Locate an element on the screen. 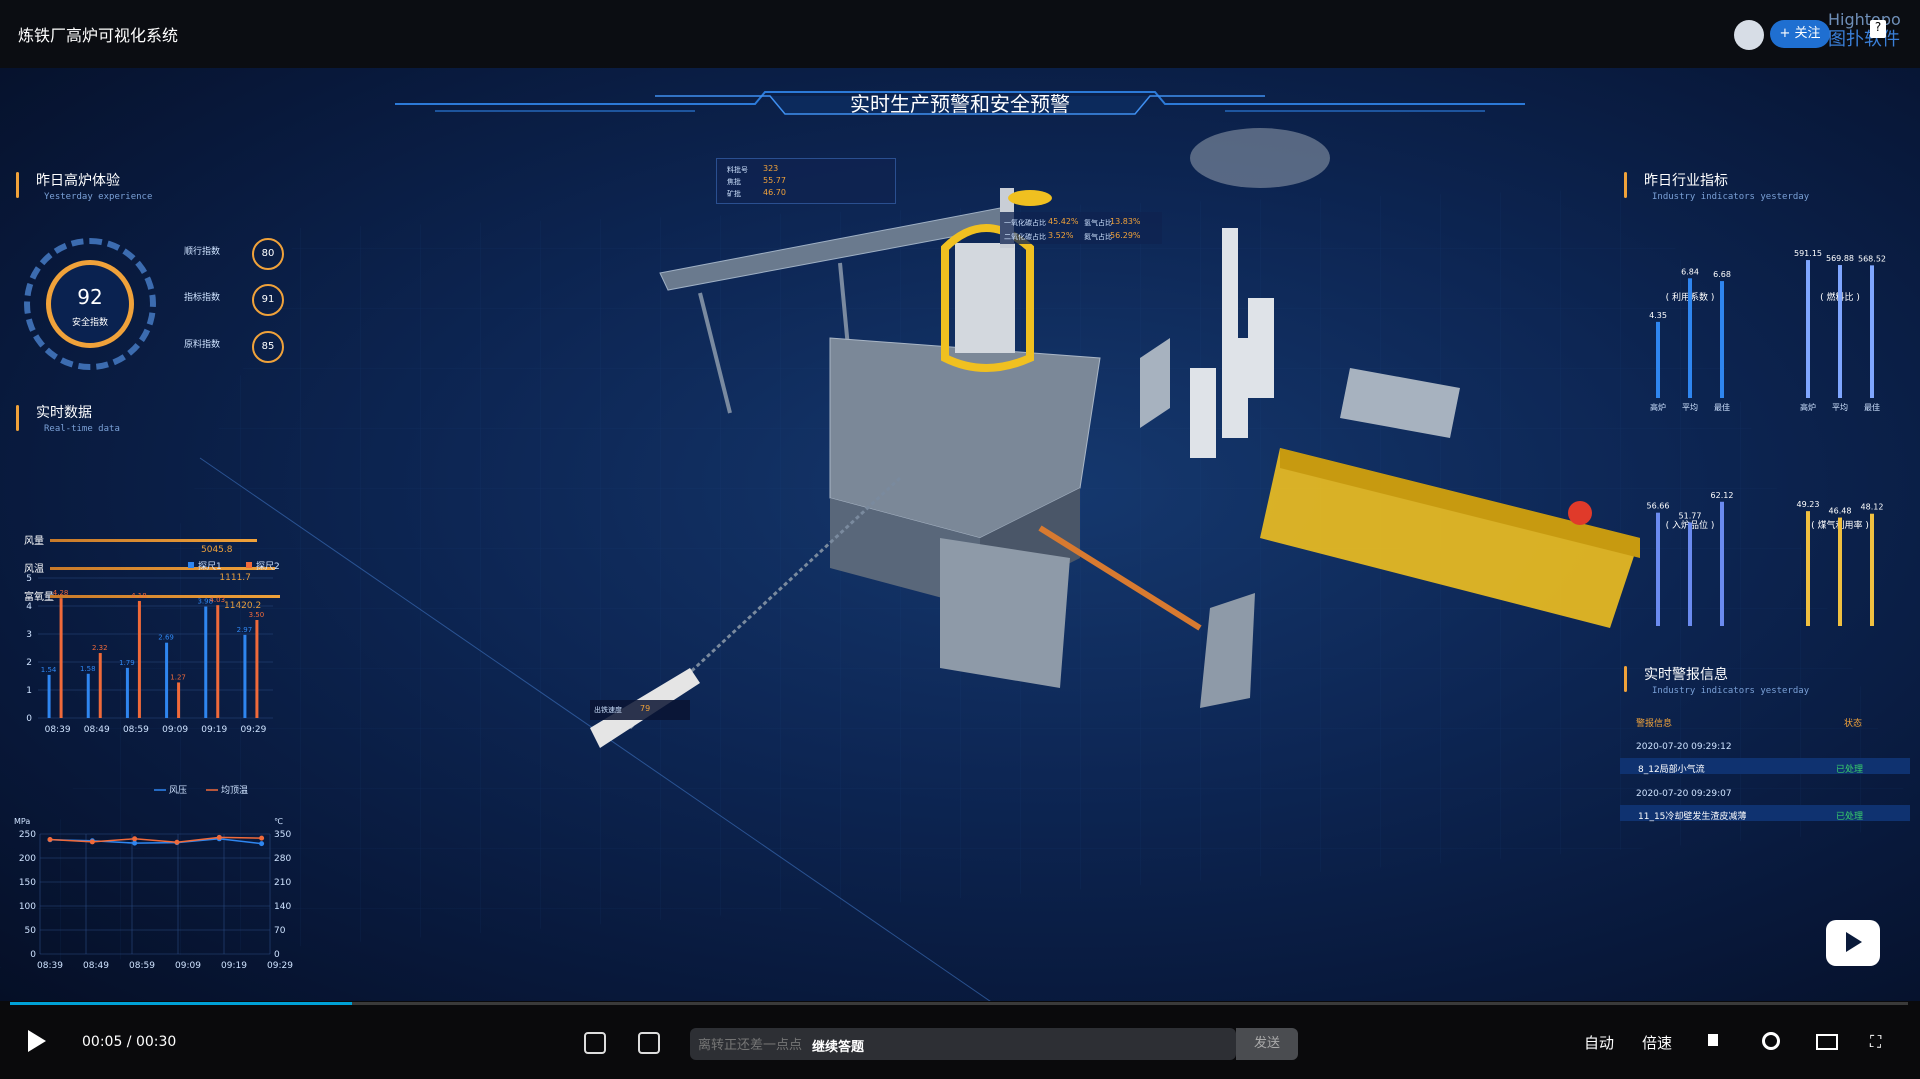 This screenshot has width=1920, height=1079. mini-bar-label: 569.88 is located at coordinates (1840, 258).